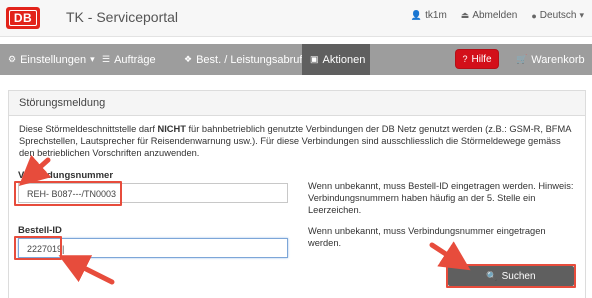 The height and width of the screenshot is (298, 592). What do you see at coordinates (68, 193) in the screenshot?
I see `highlight-verbindungsnummer` at bounding box center [68, 193].